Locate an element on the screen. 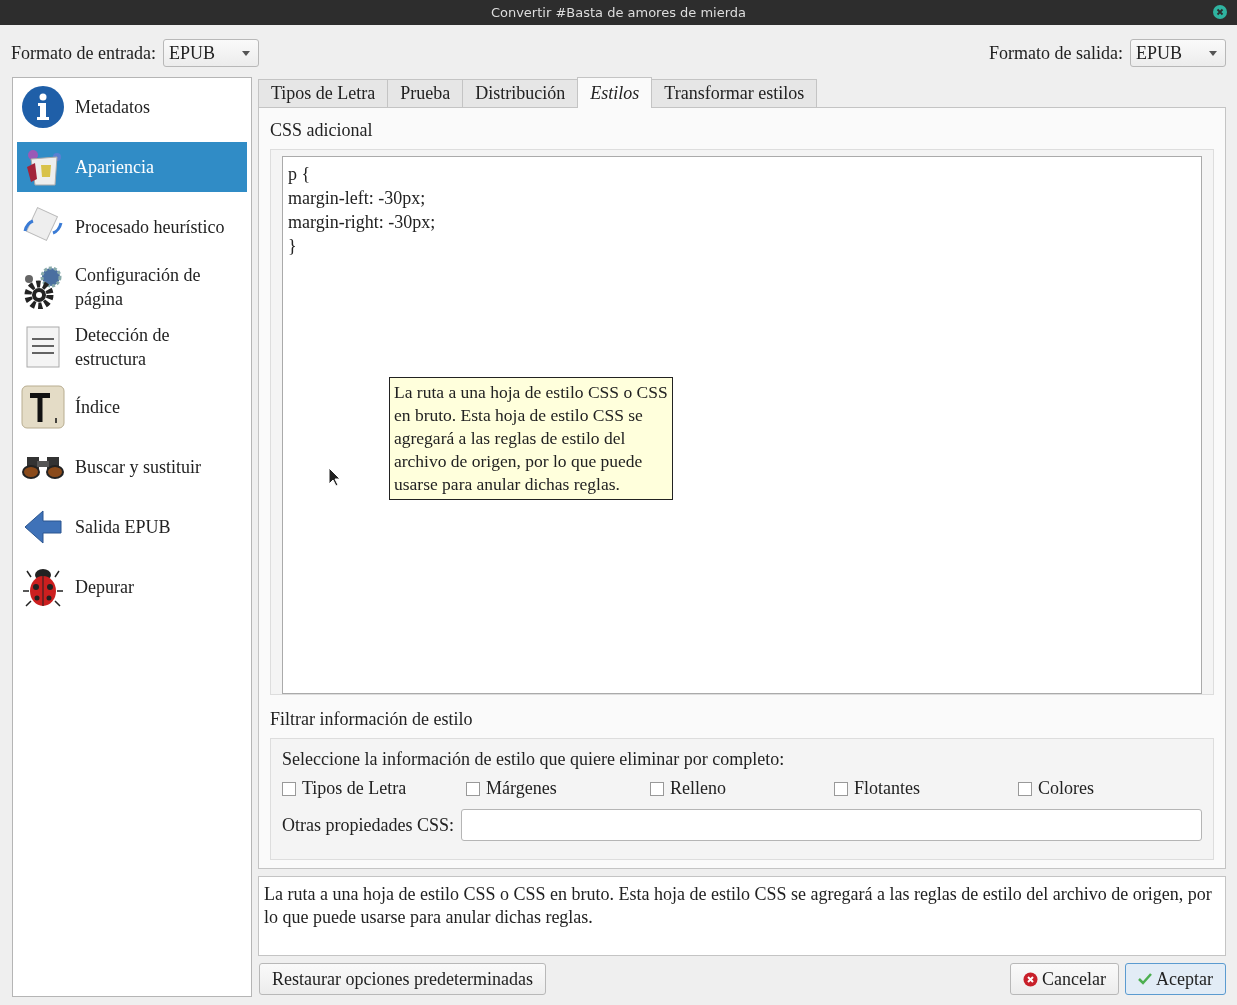  mouse-pointer-icon is located at coordinates (334, 477).